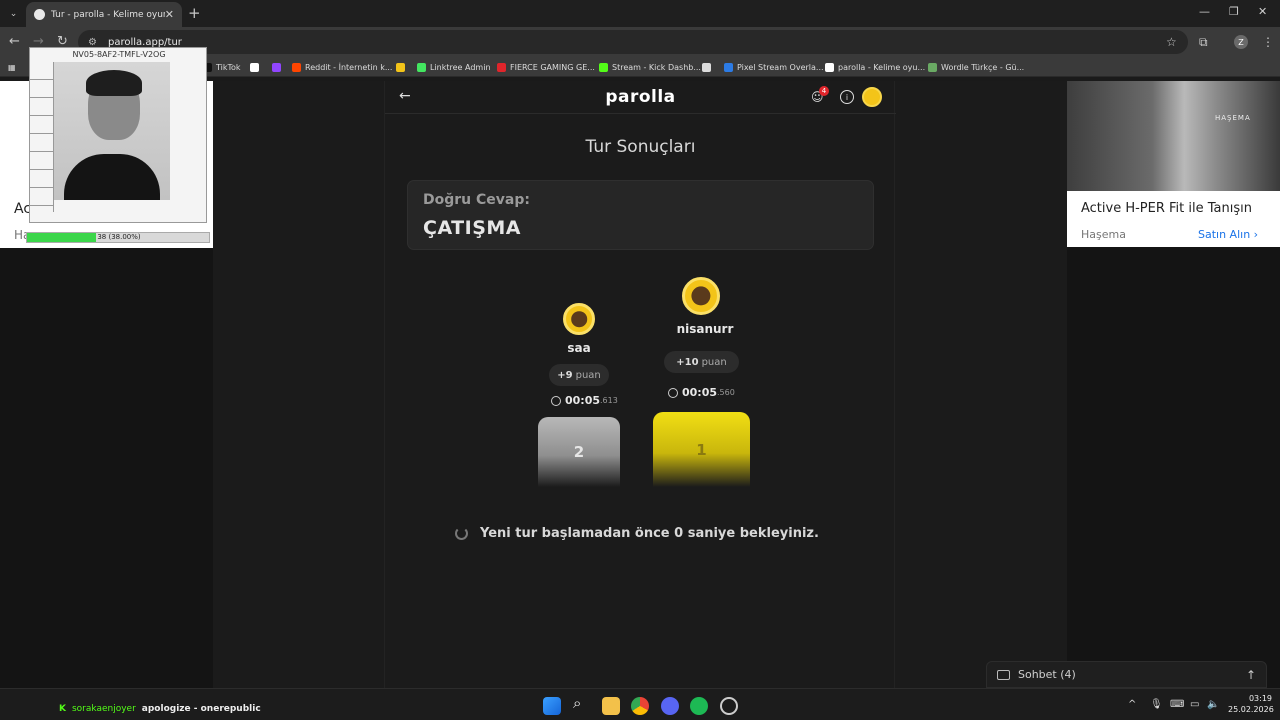 The height and width of the screenshot is (720, 1280). What do you see at coordinates (640, 13) in the screenshot?
I see `tab-strip: ⌄ Tur - parolla - Kelime oyunu ✕ + — ❐ ✕` at bounding box center [640, 13].